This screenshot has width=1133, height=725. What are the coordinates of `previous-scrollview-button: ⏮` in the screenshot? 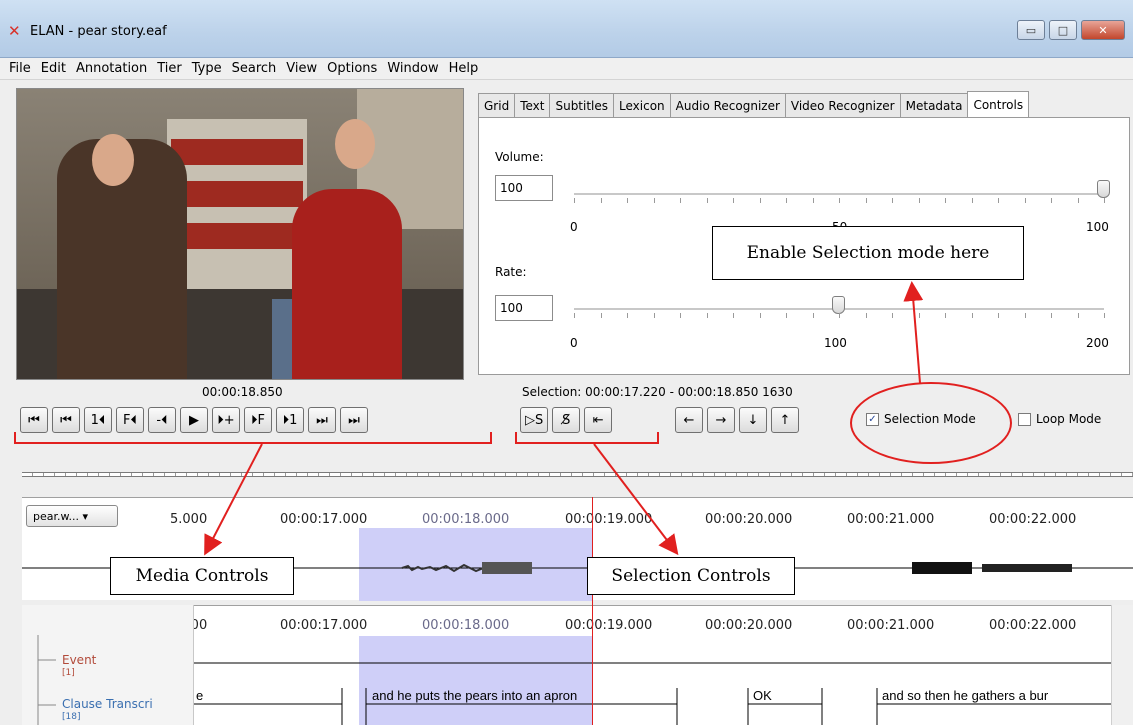 It's located at (66, 420).